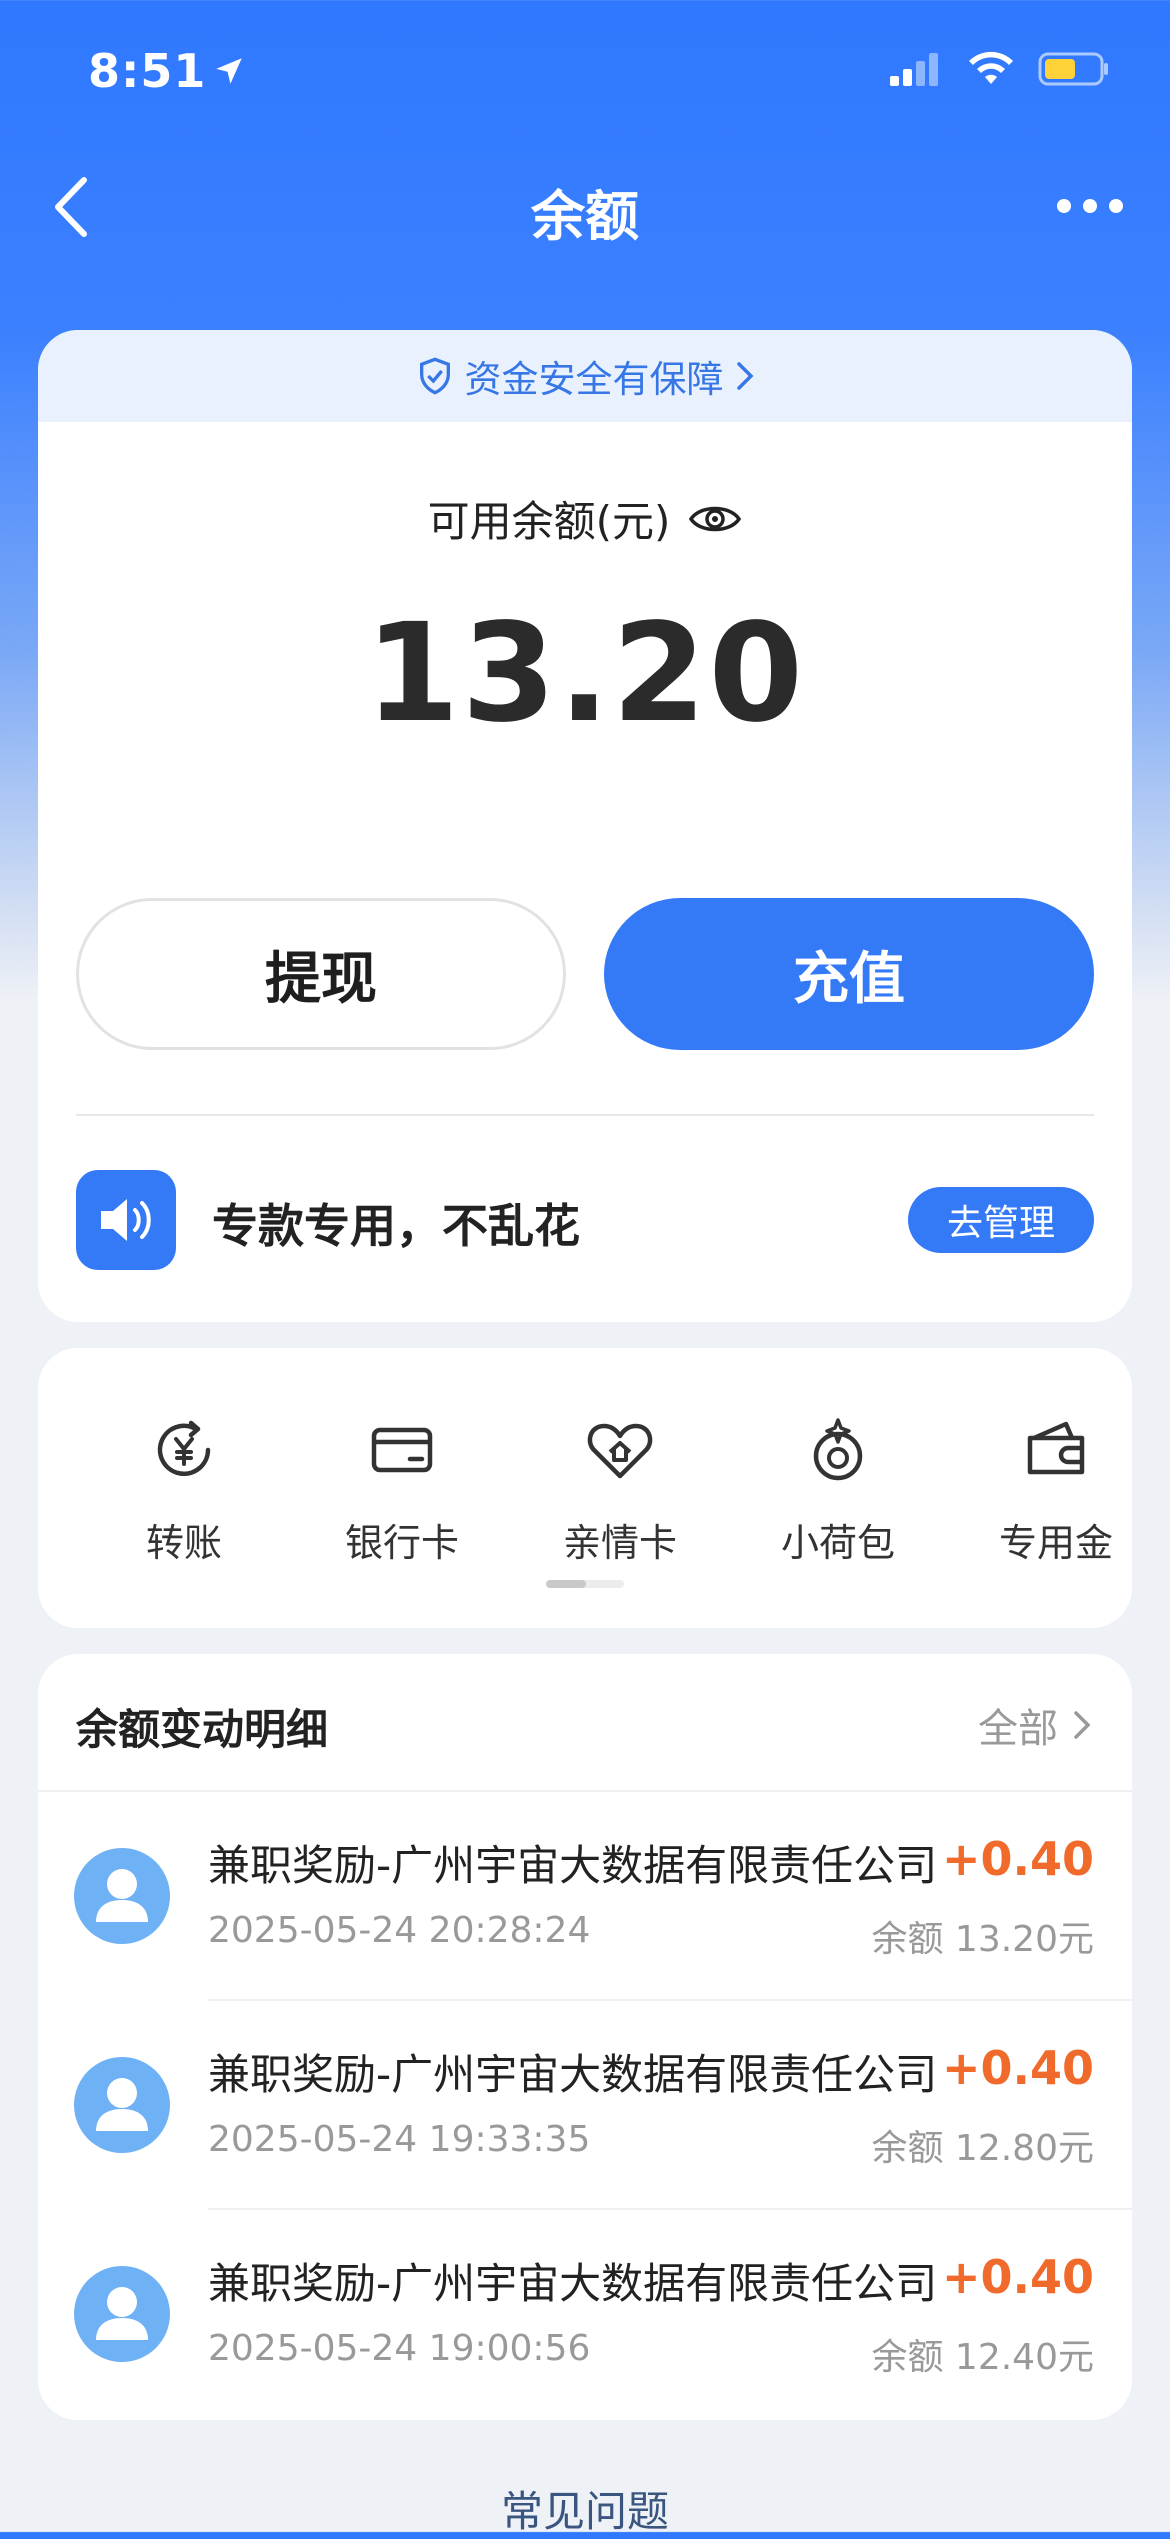 The height and width of the screenshot is (2539, 1170). I want to click on transaction-time: 2025-05-24 20:28:24, so click(399, 1930).